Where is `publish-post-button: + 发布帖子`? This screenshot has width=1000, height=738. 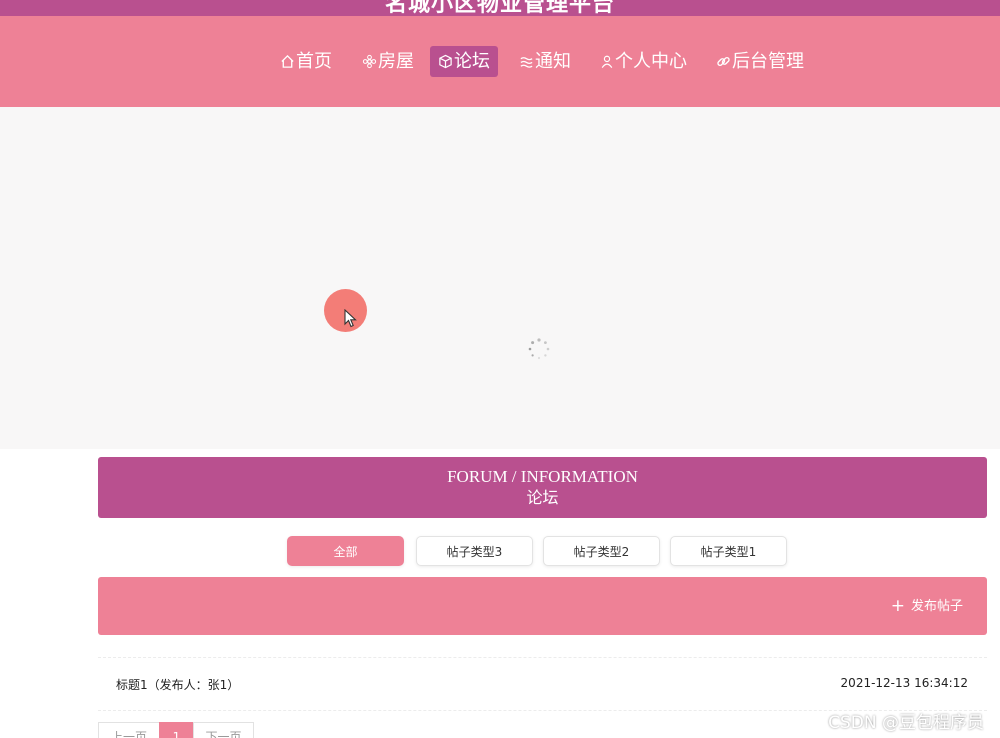 publish-post-button: + 发布帖子 is located at coordinates (927, 606).